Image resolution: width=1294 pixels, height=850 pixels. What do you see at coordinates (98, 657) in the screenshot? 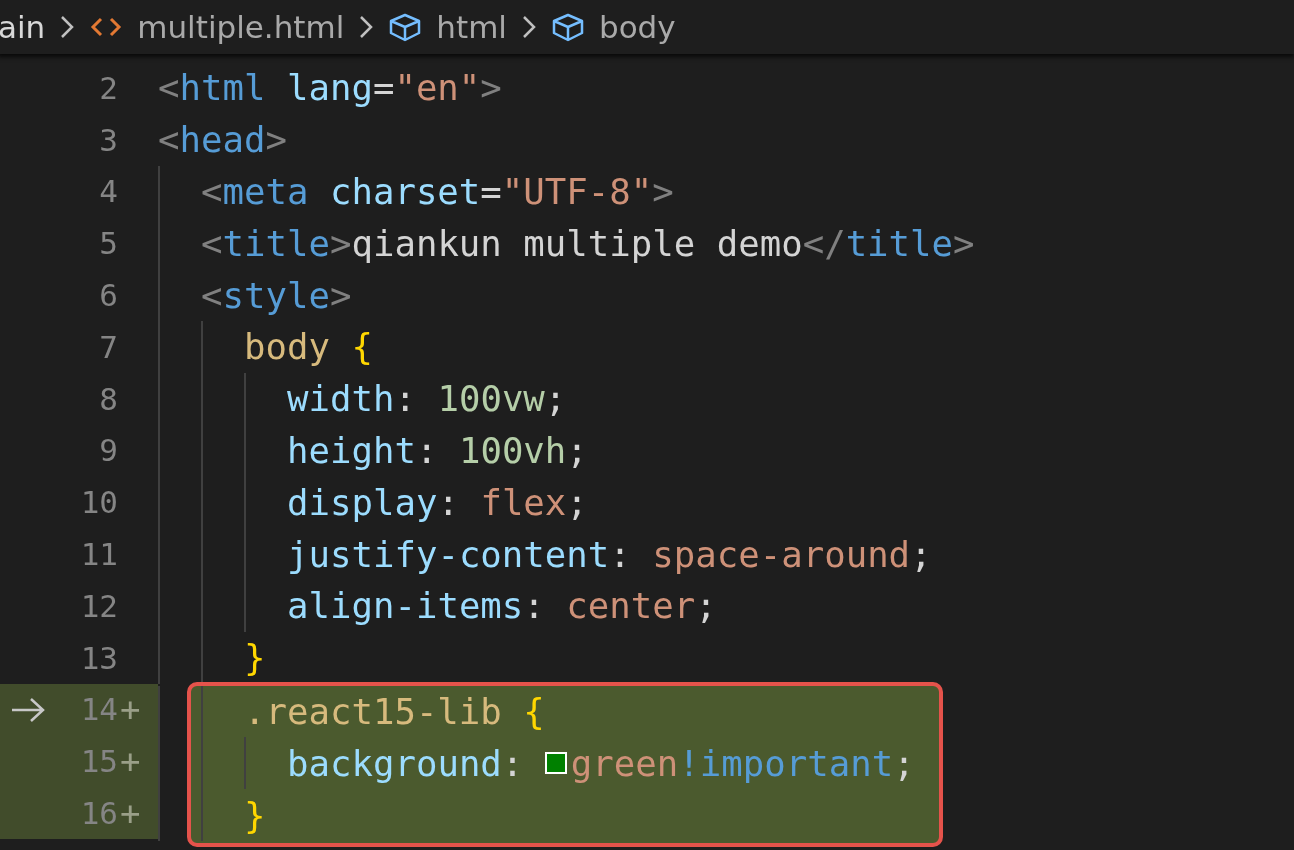
I see `line-number: 13` at bounding box center [98, 657].